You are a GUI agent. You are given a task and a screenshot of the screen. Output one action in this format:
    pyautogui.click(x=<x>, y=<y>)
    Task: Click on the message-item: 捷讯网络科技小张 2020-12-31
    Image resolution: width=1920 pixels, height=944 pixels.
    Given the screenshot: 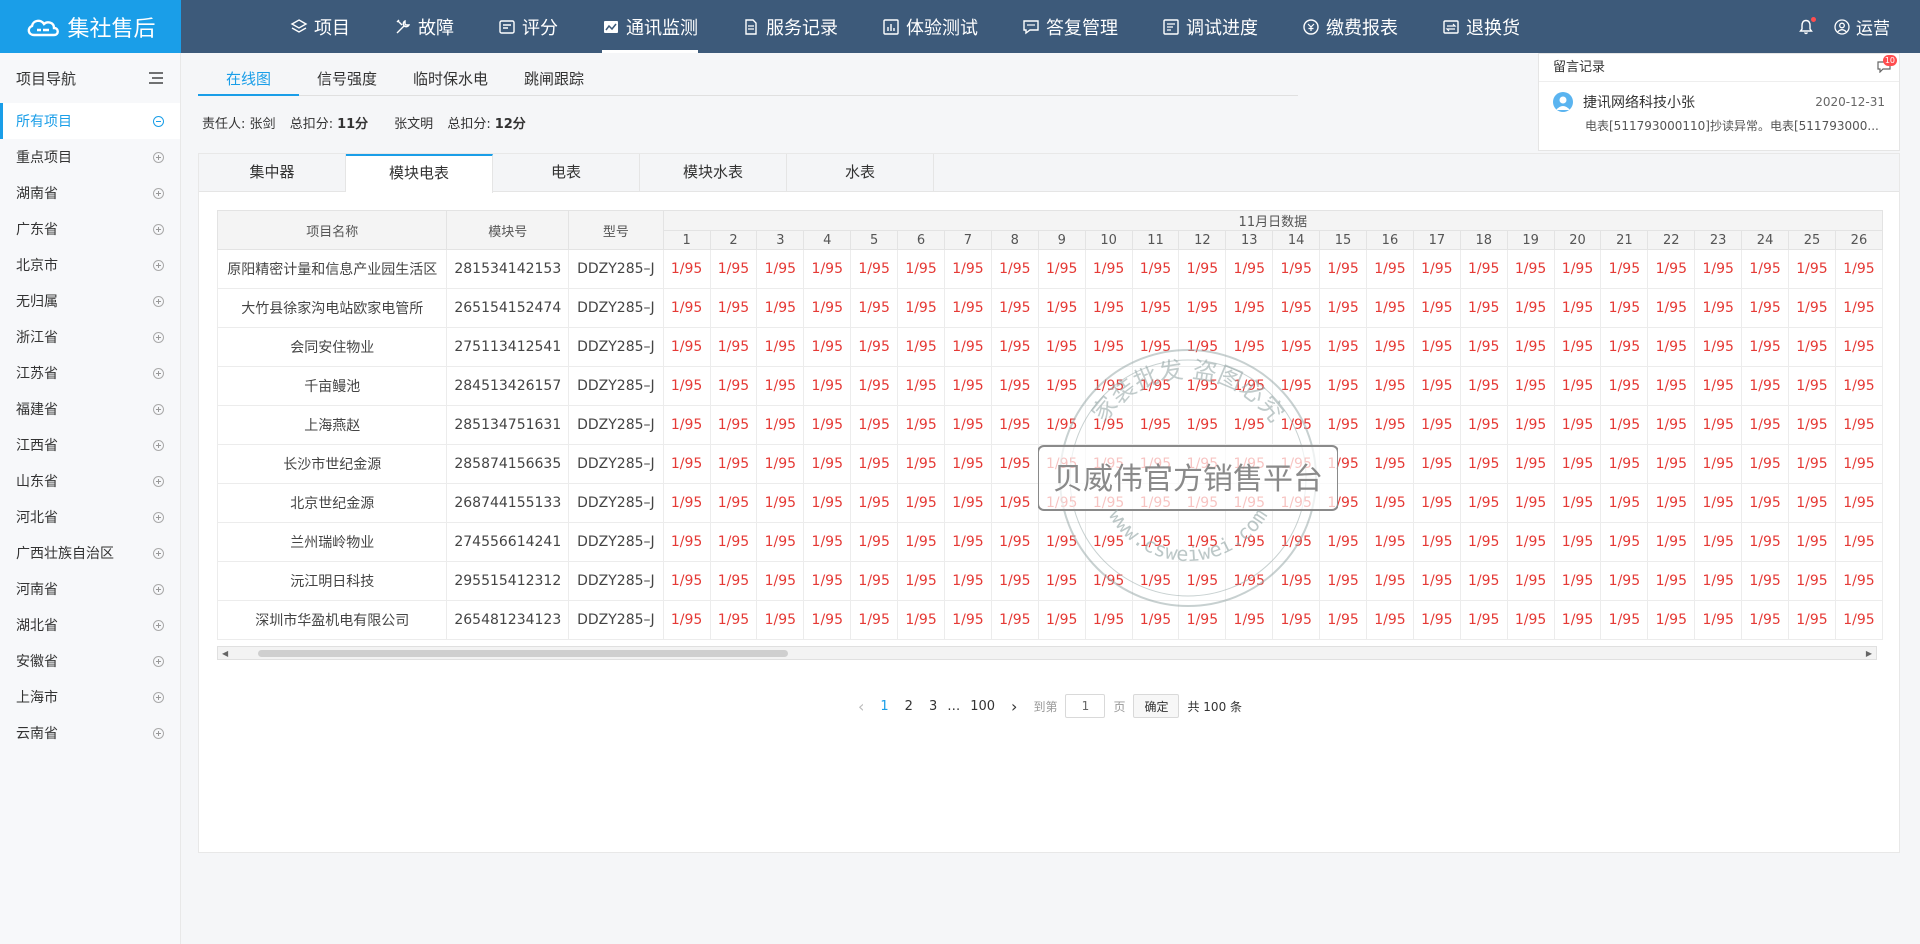 What is the action you would take?
    pyautogui.click(x=1719, y=97)
    